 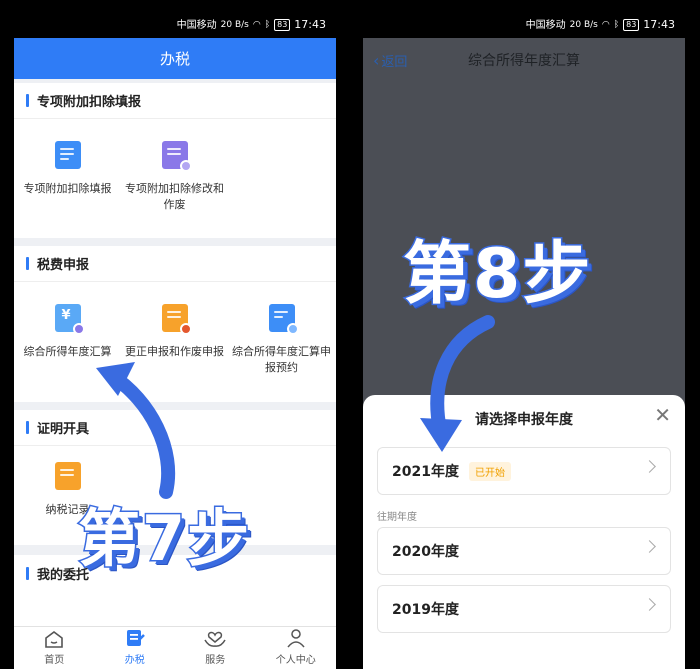 I want to click on step-8-sticker: 第8步, so click(x=497, y=275).